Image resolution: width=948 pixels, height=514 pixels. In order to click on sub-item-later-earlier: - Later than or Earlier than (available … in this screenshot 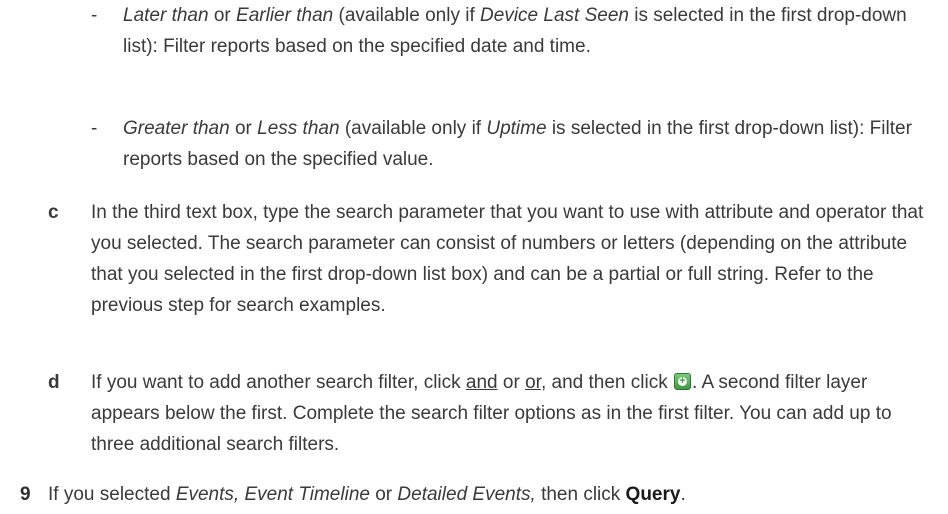, I will do `click(511, 31)`.